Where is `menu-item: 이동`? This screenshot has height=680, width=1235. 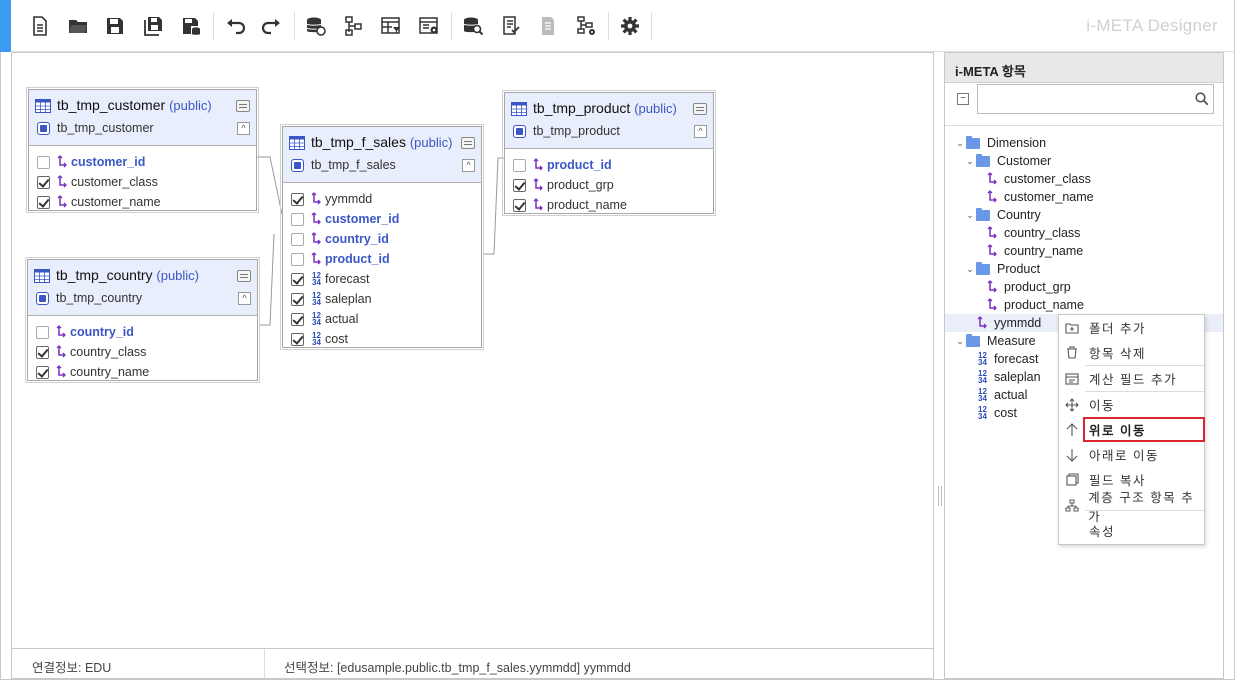
menu-item: 이동 is located at coordinates (1131, 404).